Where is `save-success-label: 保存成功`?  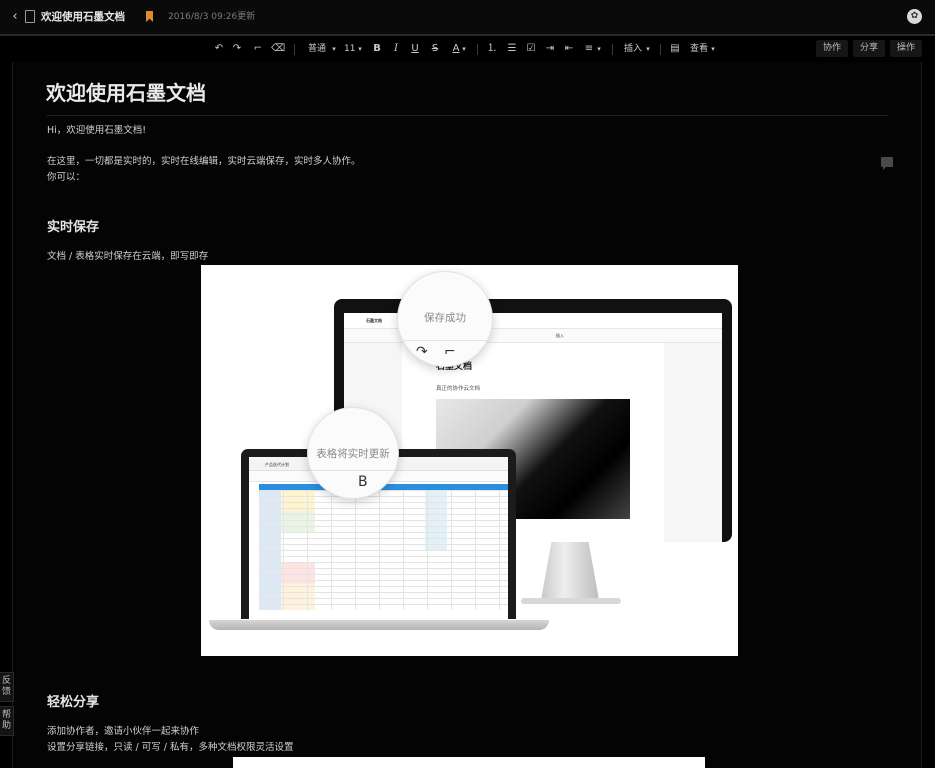
save-success-label: 保存成功 is located at coordinates (445, 318).